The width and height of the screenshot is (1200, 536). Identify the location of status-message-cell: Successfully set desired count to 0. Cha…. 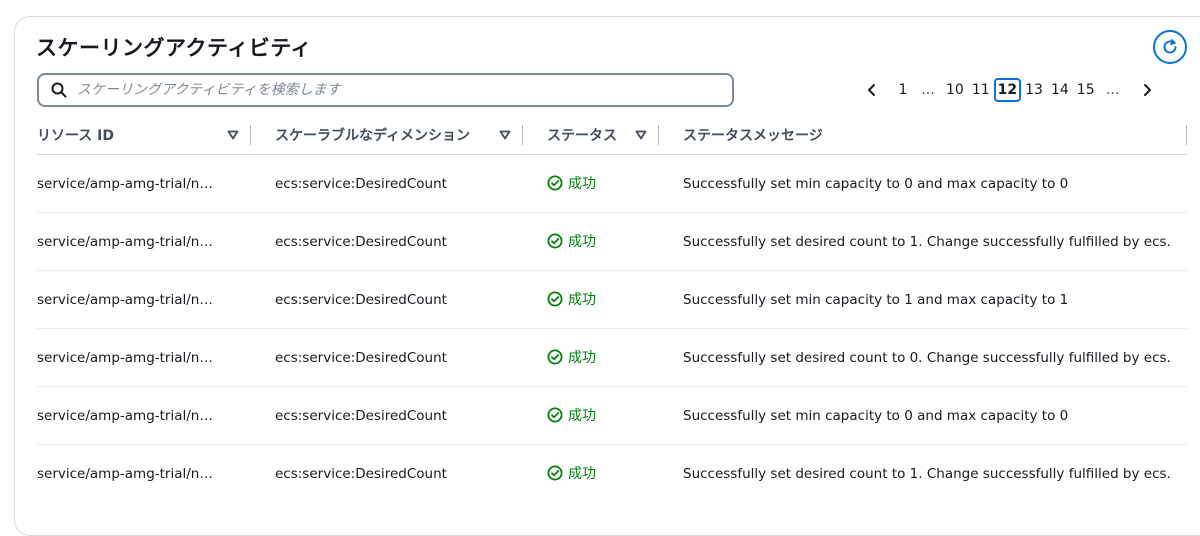
(923, 357).